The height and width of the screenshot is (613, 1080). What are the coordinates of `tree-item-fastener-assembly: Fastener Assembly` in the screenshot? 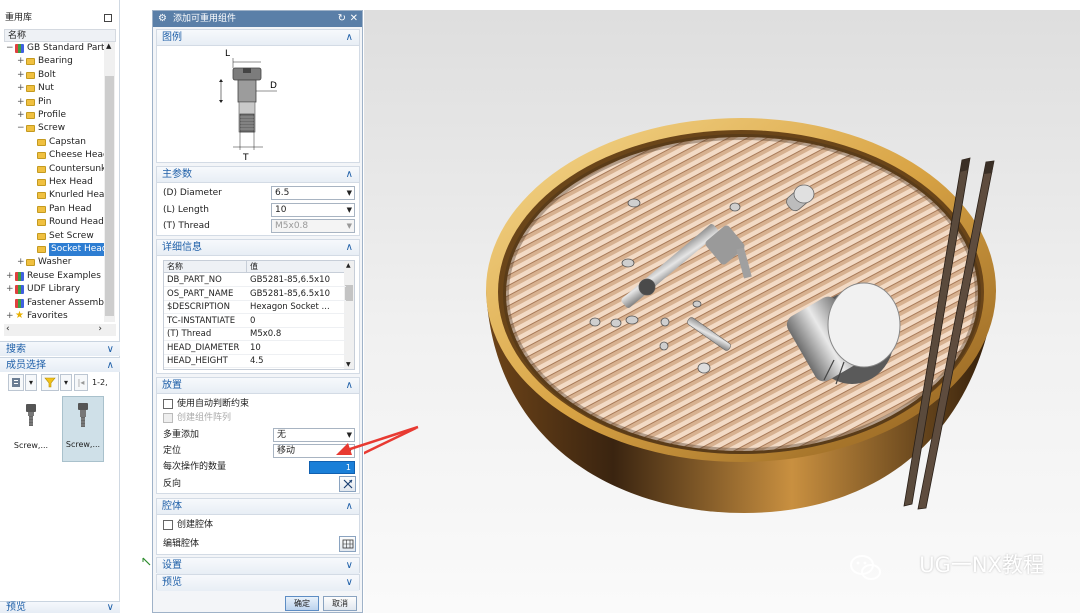 It's located at (60, 303).